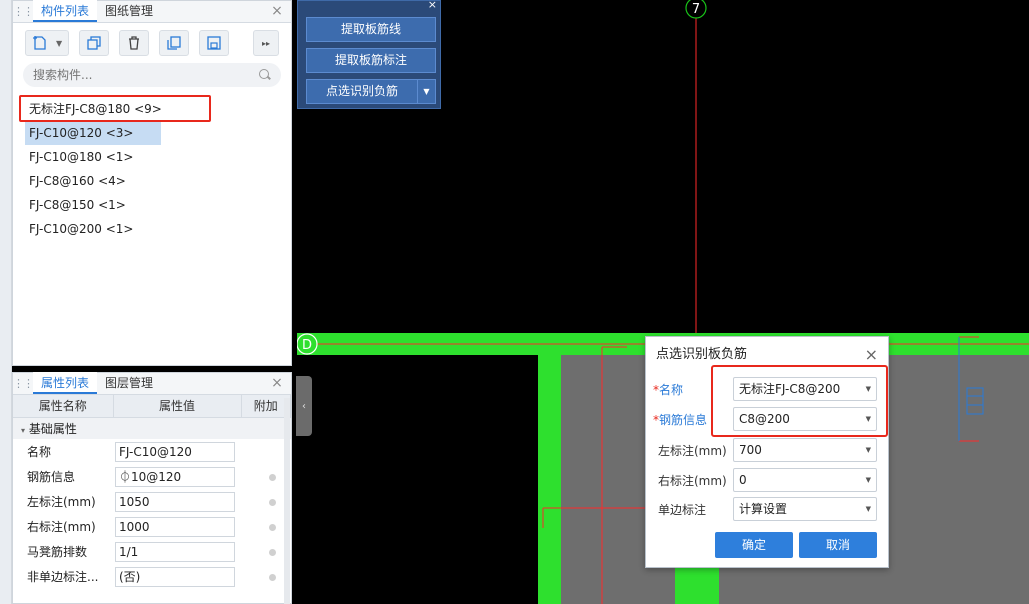 The height and width of the screenshot is (604, 1029). I want to click on name-select: 无标注FJ-C8@200 ▼, so click(805, 389).